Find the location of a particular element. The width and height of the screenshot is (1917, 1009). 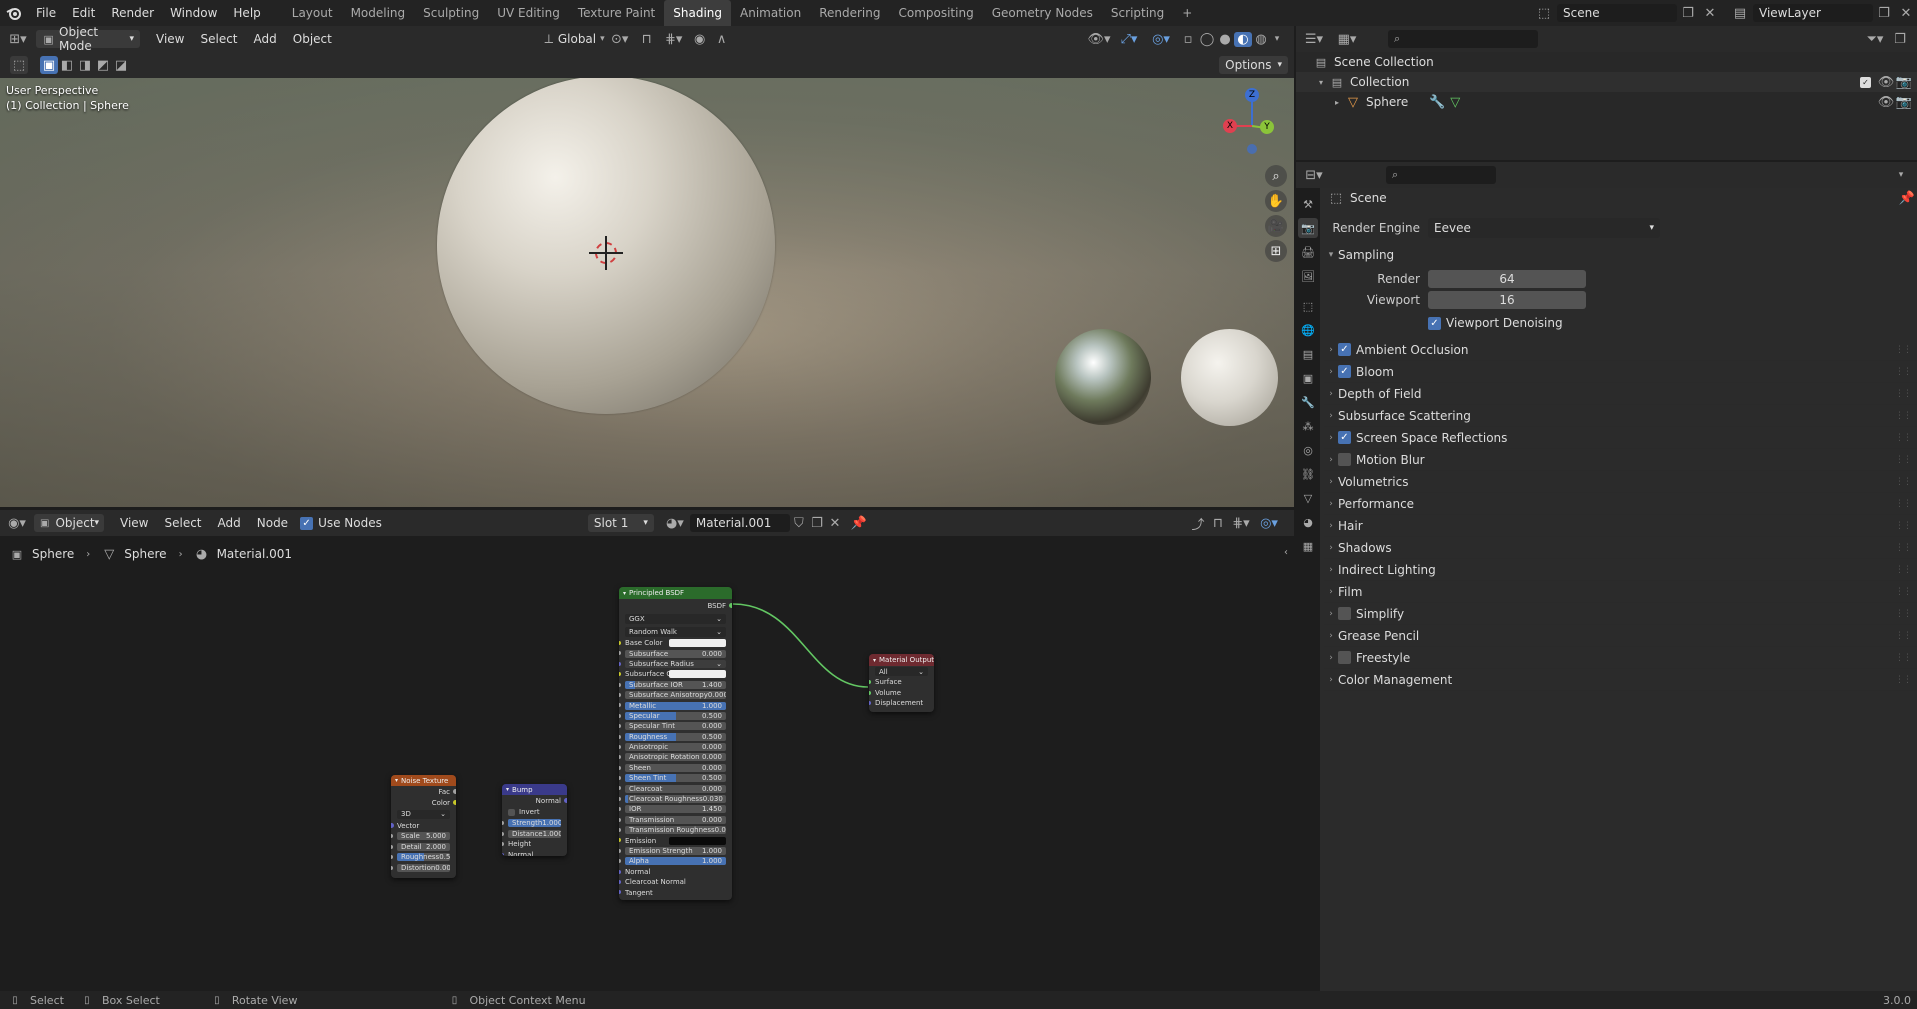

zoom-icon: ⌕ is located at coordinates (1276, 176).